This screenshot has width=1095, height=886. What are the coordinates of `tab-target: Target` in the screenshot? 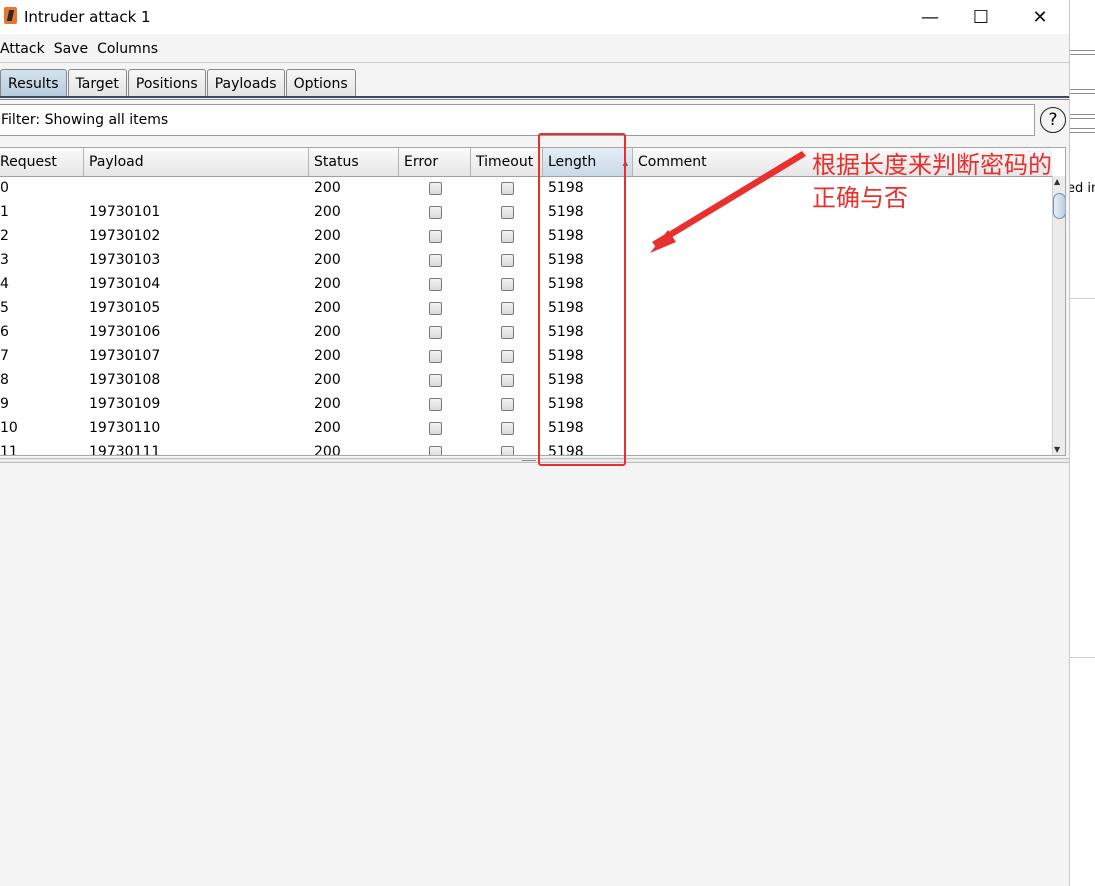 It's located at (97, 83).